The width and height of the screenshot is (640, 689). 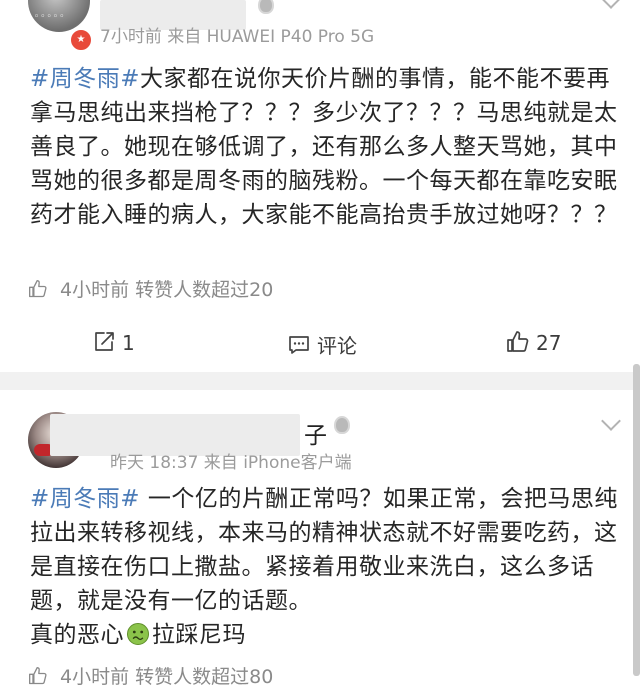 I want to click on feed-divider, so click(x=320, y=381).